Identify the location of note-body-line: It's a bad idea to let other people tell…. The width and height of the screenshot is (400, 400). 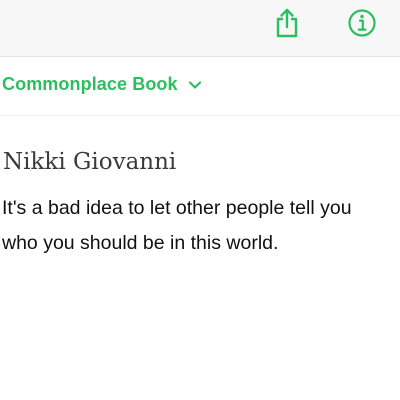
(177, 208).